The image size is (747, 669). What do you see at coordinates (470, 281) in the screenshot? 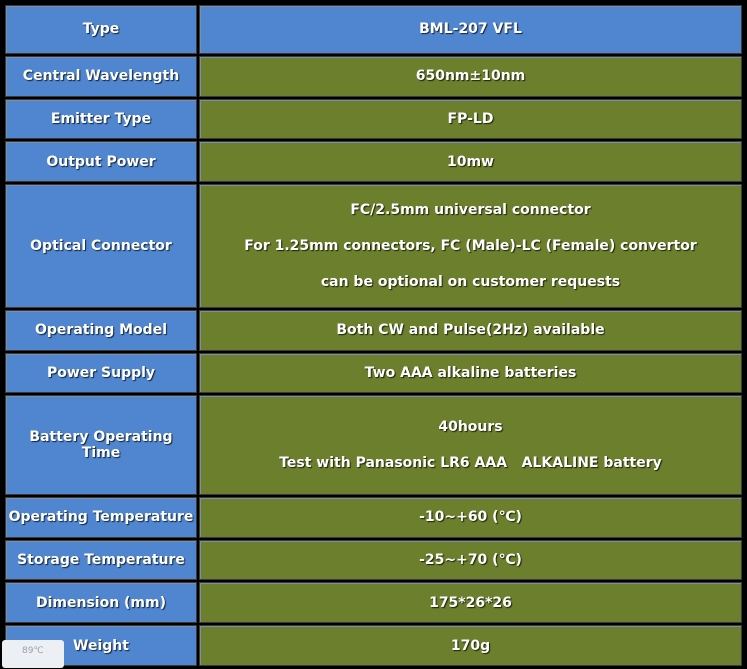
I see `value-line: can be optional on customer requests` at bounding box center [470, 281].